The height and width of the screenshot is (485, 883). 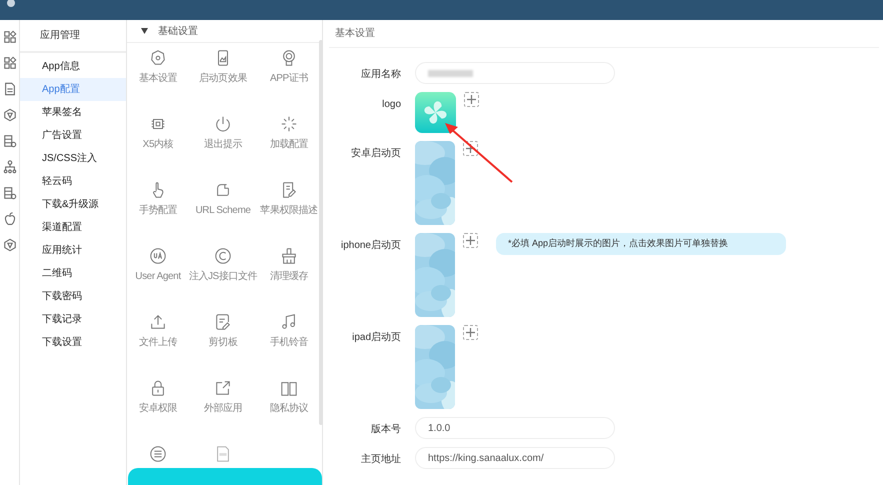 I want to click on field-label: iphone启动页, so click(x=370, y=245).